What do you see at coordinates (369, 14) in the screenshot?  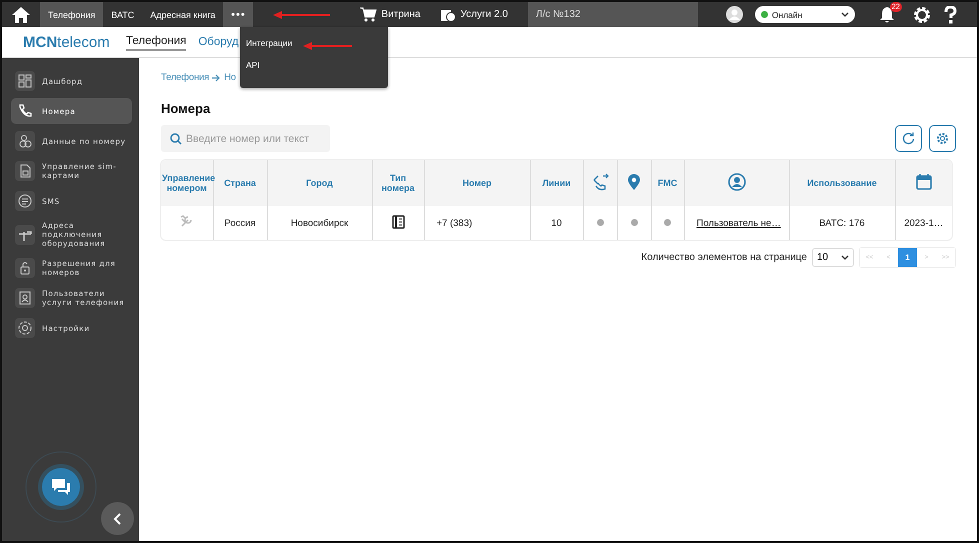 I see `cart-icon` at bounding box center [369, 14].